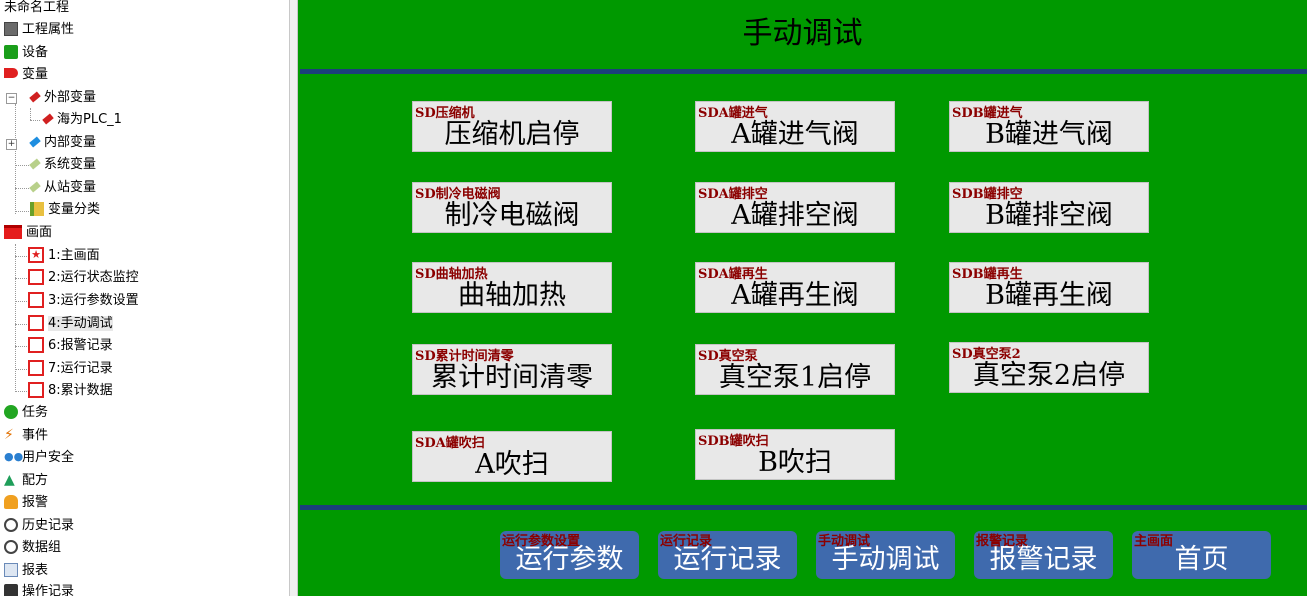 This screenshot has height=596, width=1307. What do you see at coordinates (803, 71) in the screenshot?
I see `top-separator` at bounding box center [803, 71].